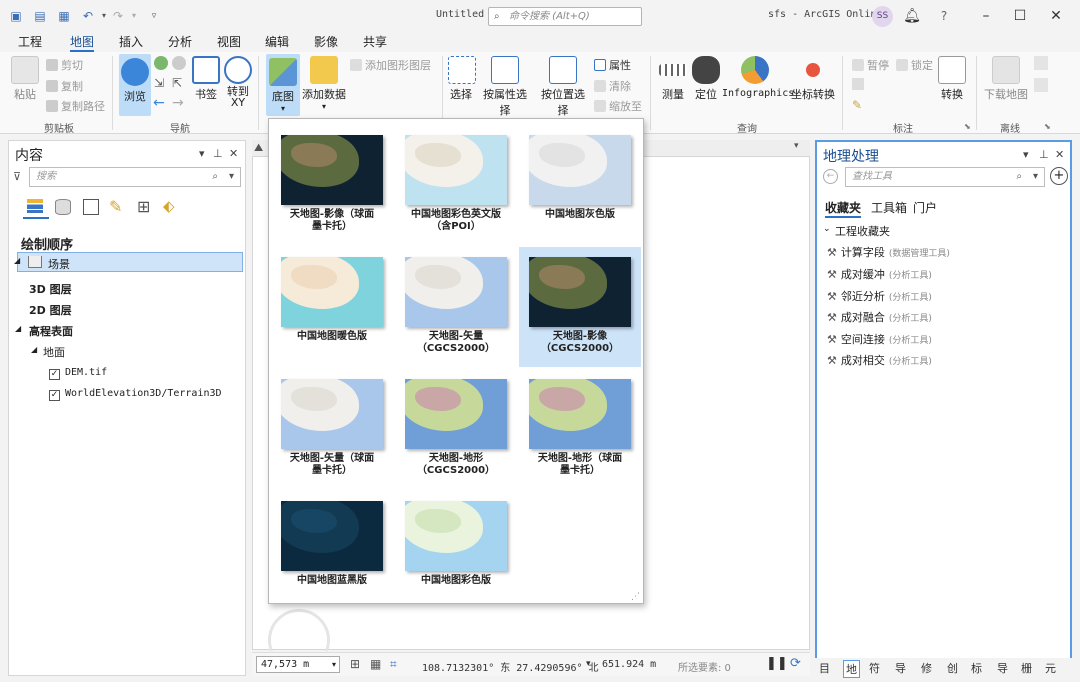 The width and height of the screenshot is (1080, 682). Describe the element at coordinates (78, 372) in the screenshot. I see `tree-layer-dem: ✓ DEM.tif` at that location.